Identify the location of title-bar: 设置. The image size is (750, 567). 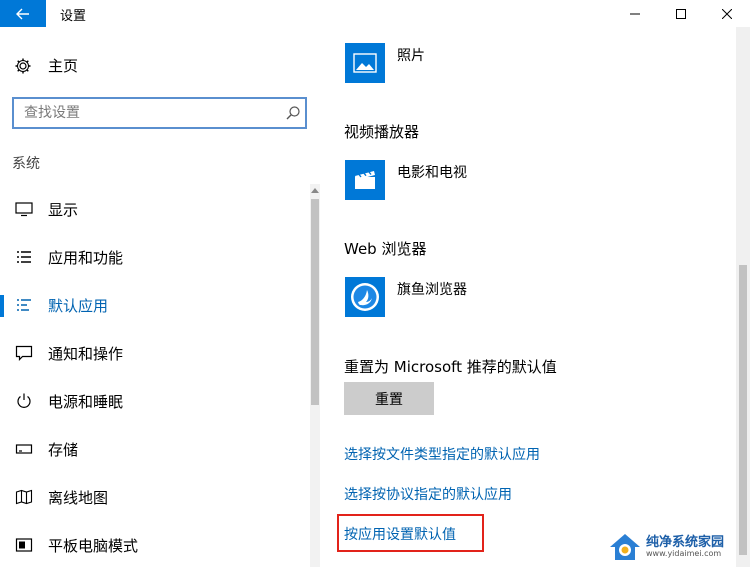
(375, 13).